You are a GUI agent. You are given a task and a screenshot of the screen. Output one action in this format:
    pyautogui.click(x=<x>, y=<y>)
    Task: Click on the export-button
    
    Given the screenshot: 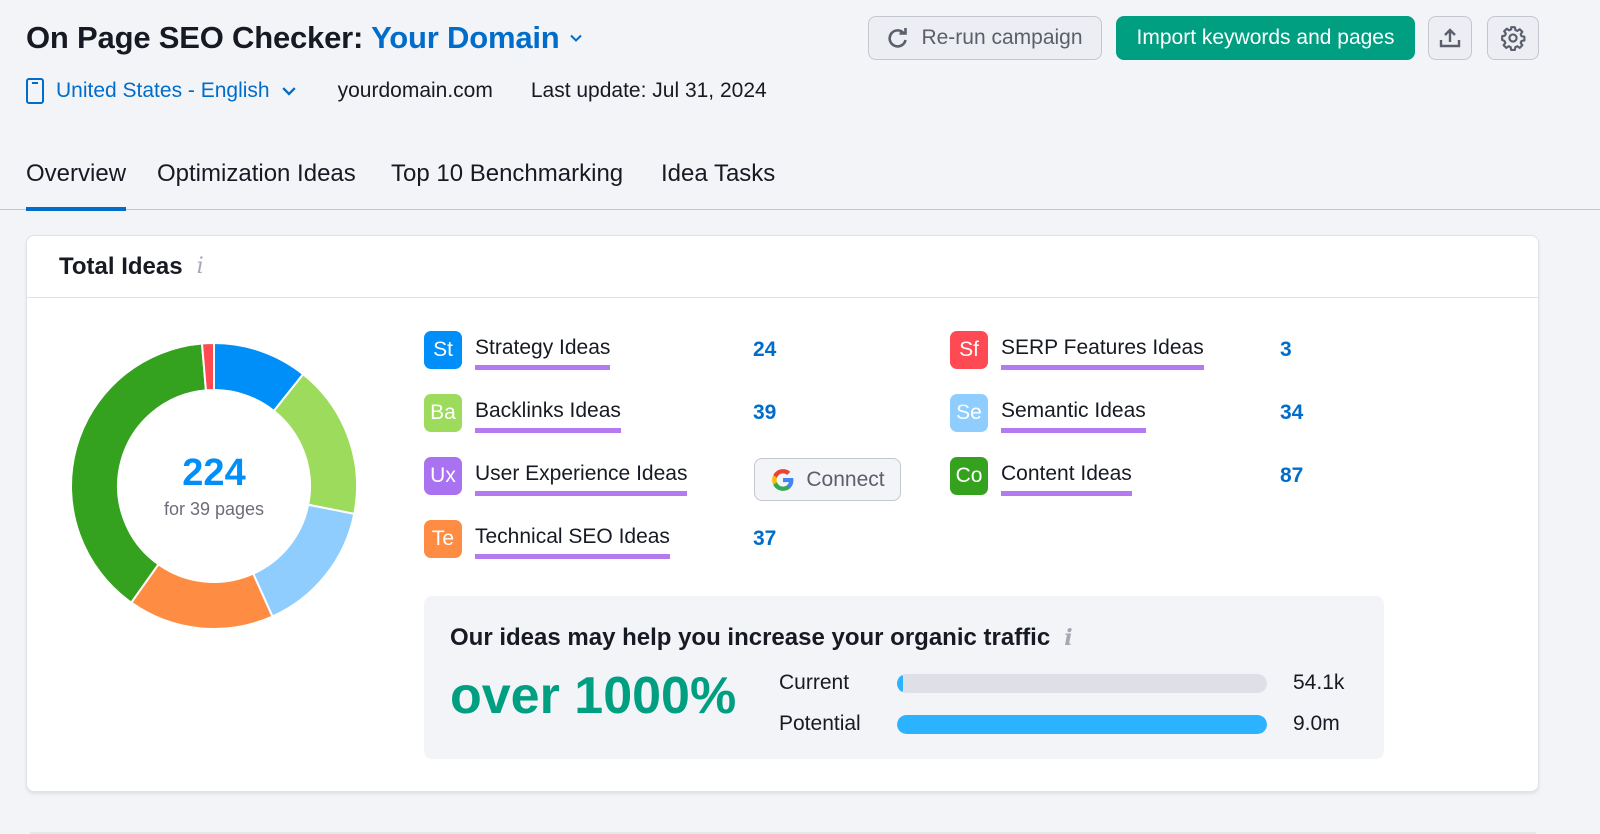 What is the action you would take?
    pyautogui.click(x=1450, y=38)
    